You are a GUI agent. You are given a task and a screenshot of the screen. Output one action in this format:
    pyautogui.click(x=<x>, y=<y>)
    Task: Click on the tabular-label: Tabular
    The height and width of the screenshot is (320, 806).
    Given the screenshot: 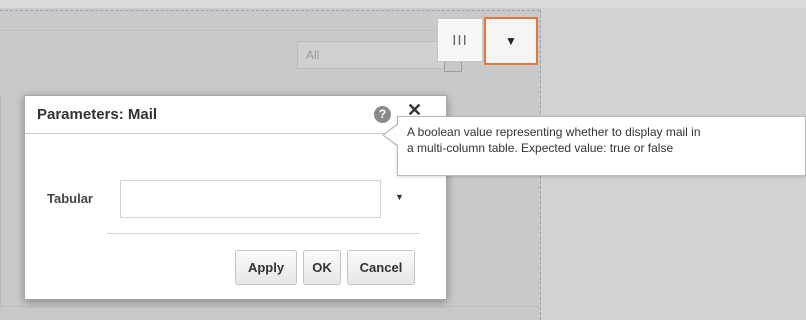 What is the action you would take?
    pyautogui.click(x=70, y=198)
    